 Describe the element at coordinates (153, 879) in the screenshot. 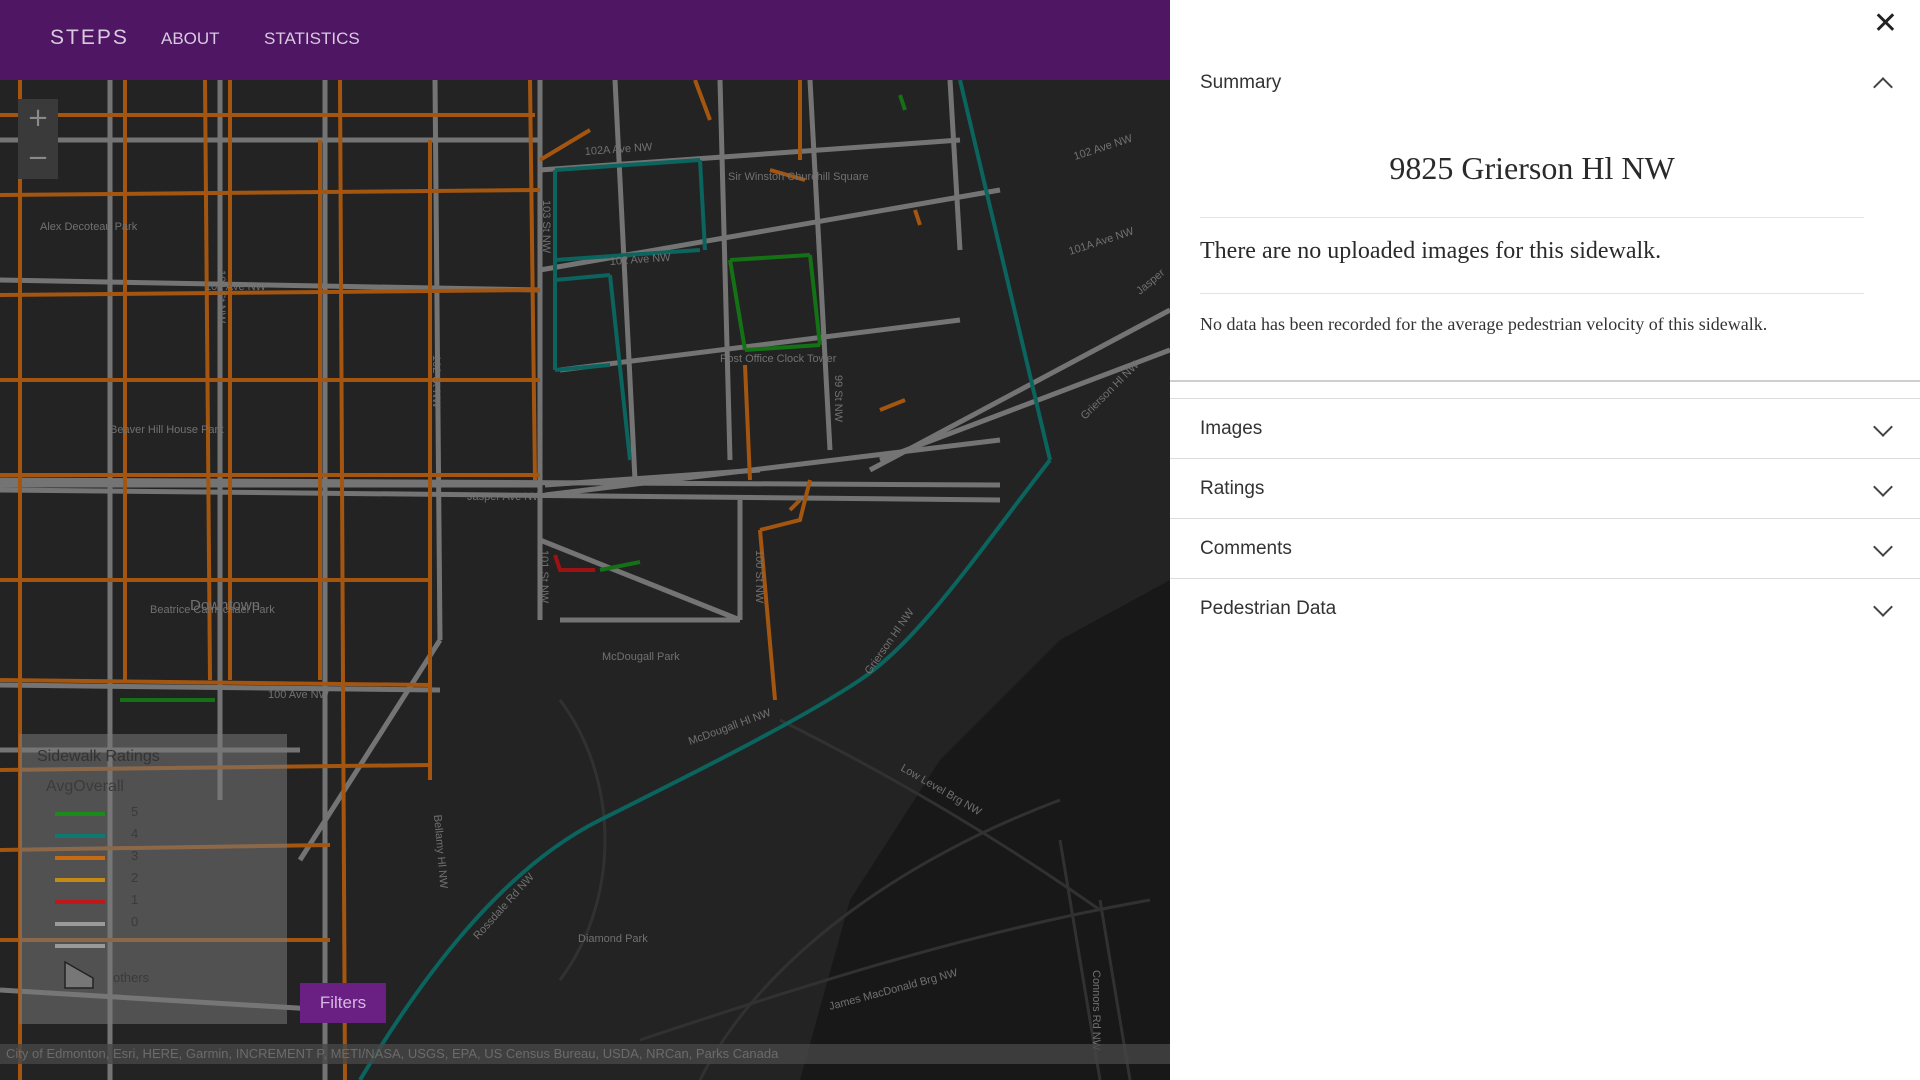

I see `legend-panel: Sidewalk Ratings AvgOverall 5 4 3 2 1 0` at that location.